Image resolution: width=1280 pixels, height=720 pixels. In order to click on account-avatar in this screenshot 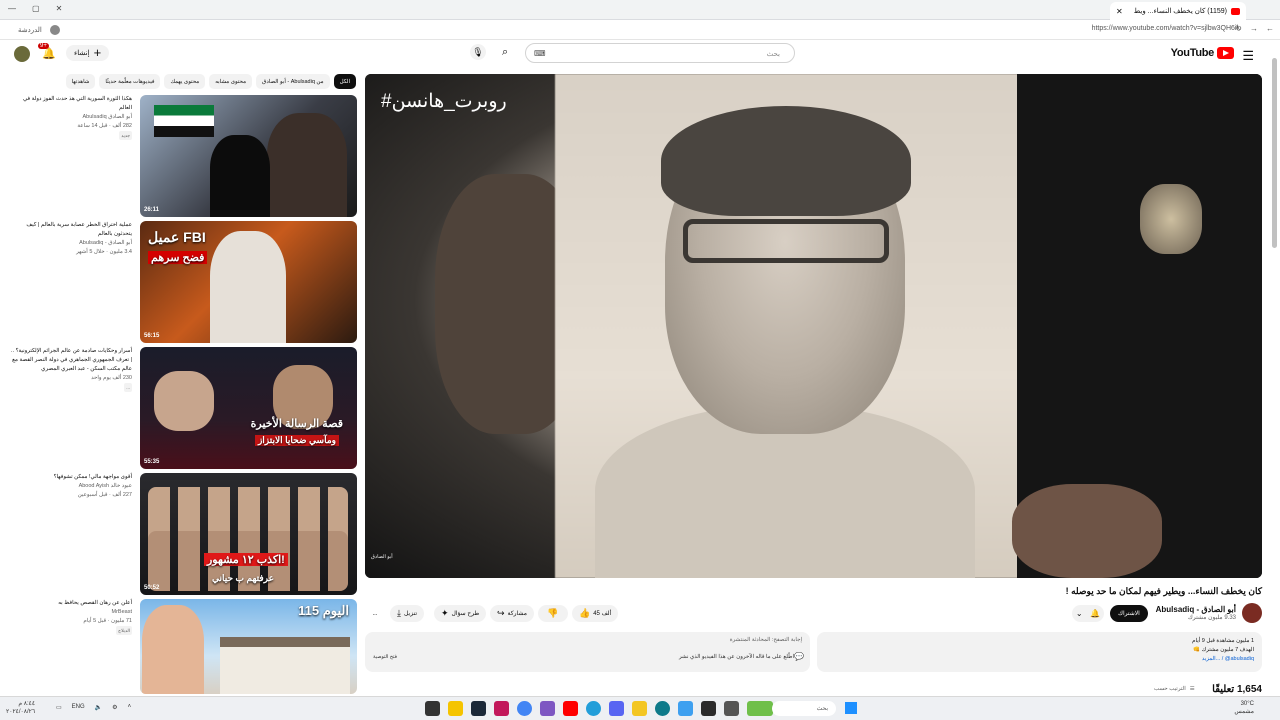, I will do `click(22, 54)`.